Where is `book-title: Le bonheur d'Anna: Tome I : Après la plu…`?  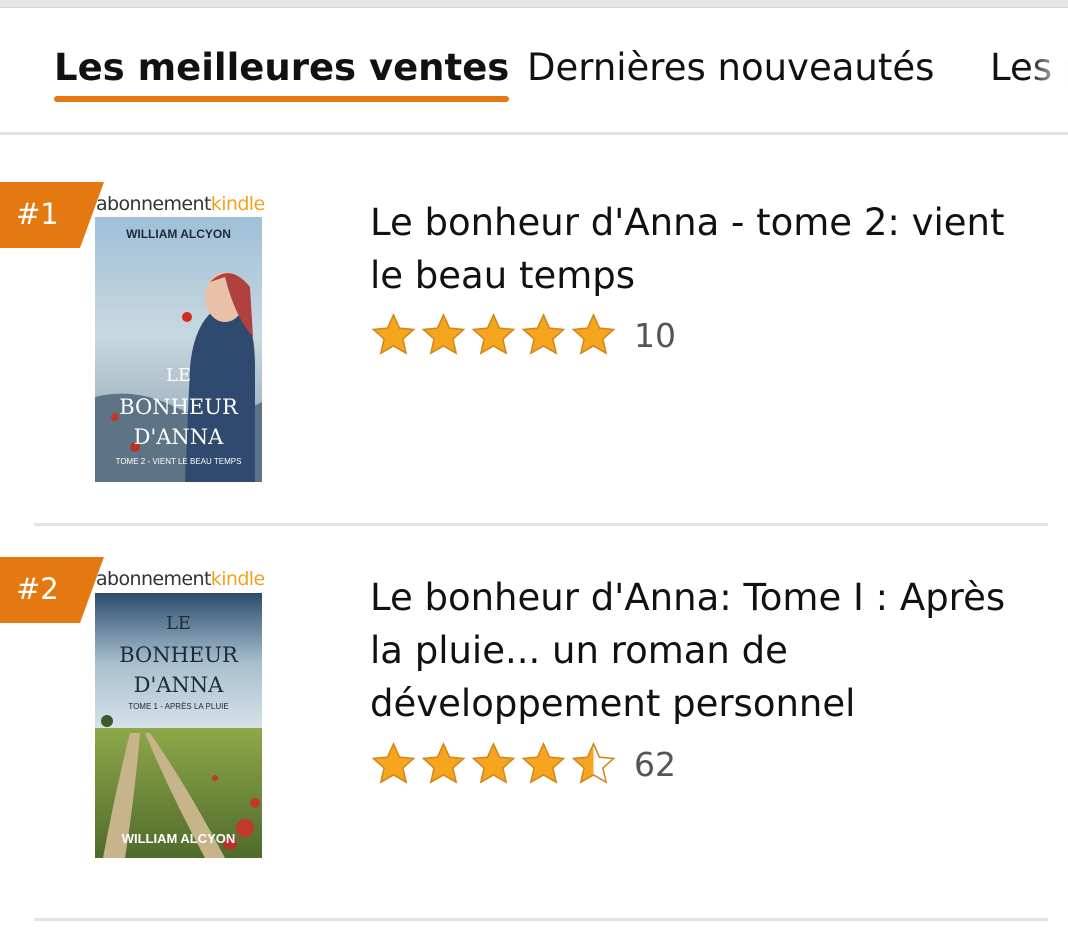 book-title: Le bonheur d'Anna: Tome I : Après la plu… is located at coordinates (705, 650).